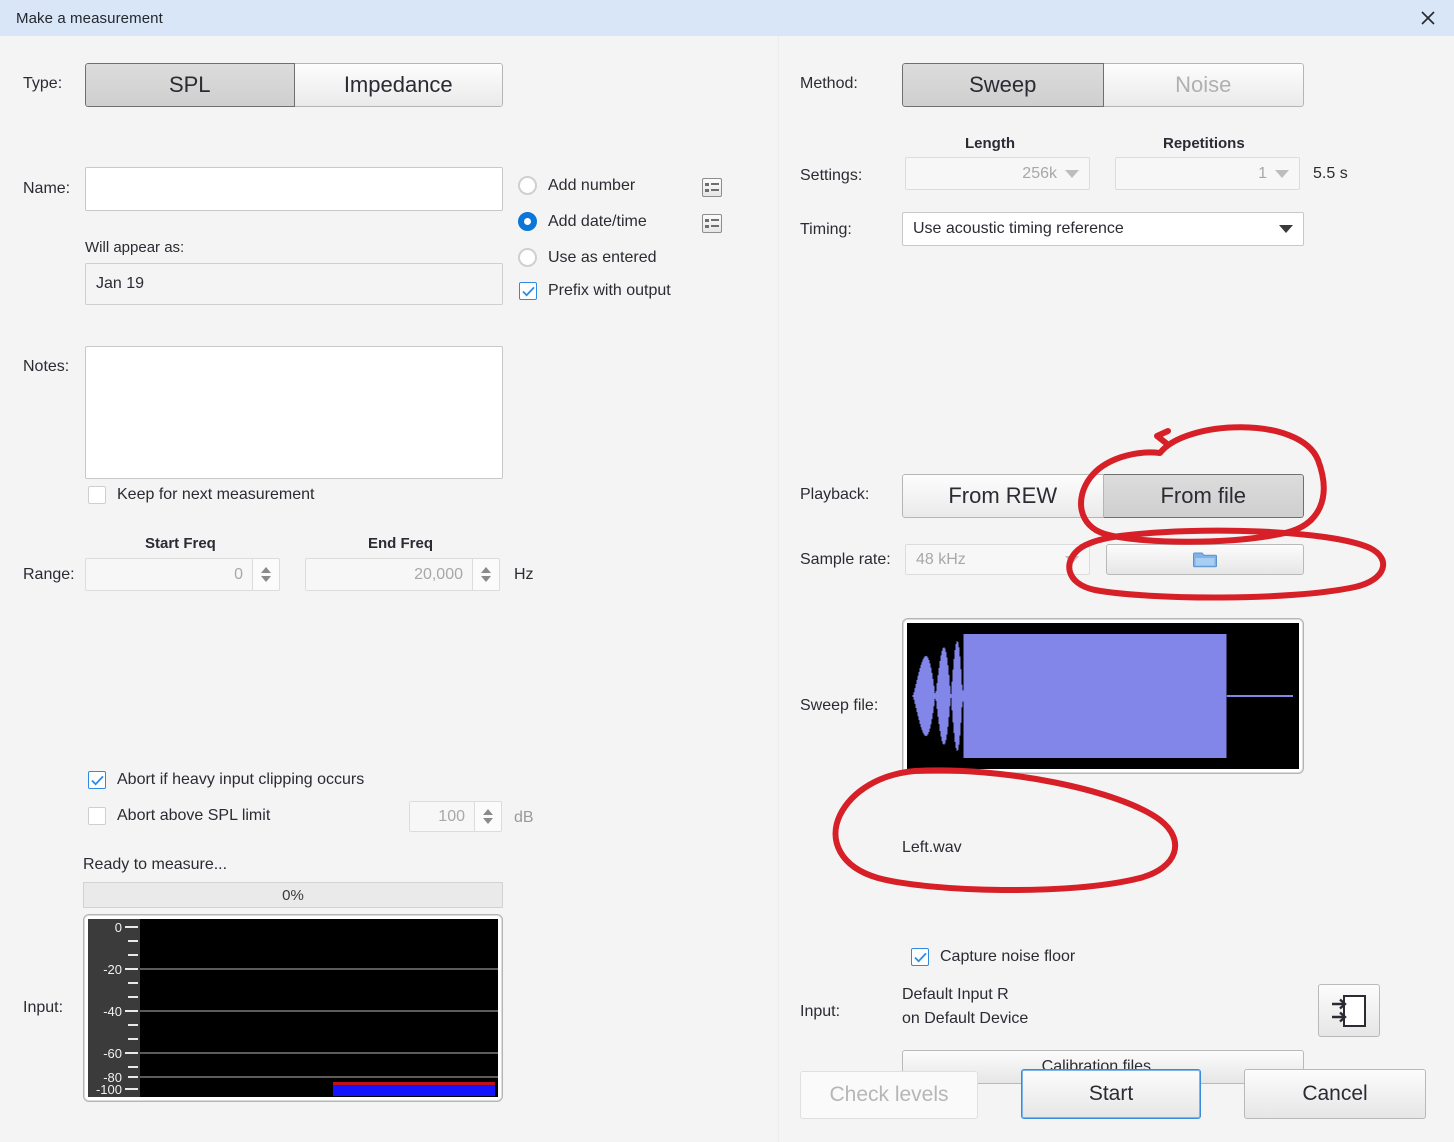 This screenshot has height=1142, width=1454. Describe the element at coordinates (294, 284) in the screenshot. I see `will-appear-as-value: Jan 19` at that location.